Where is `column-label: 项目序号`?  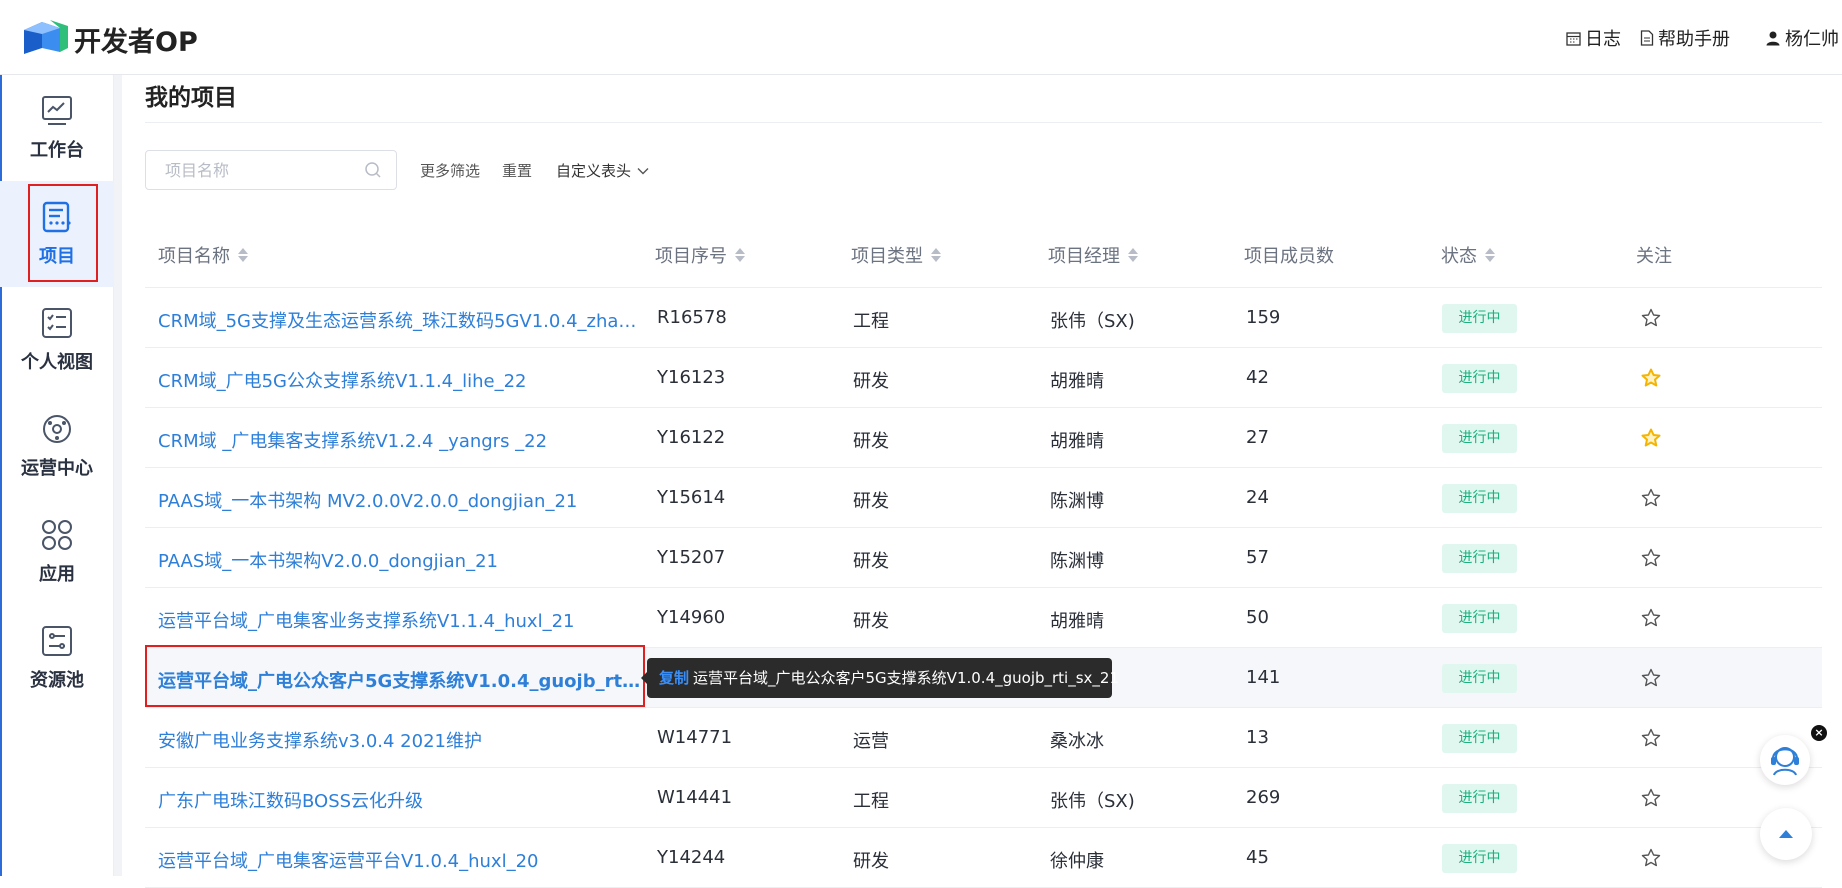
column-label: 项目序号 is located at coordinates (691, 256).